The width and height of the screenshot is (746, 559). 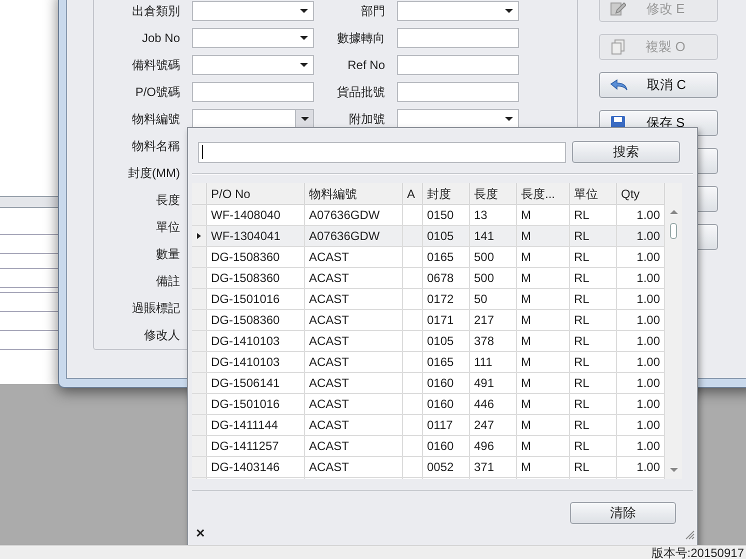 What do you see at coordinates (593, 193) in the screenshot?
I see `column-header: 單位` at bounding box center [593, 193].